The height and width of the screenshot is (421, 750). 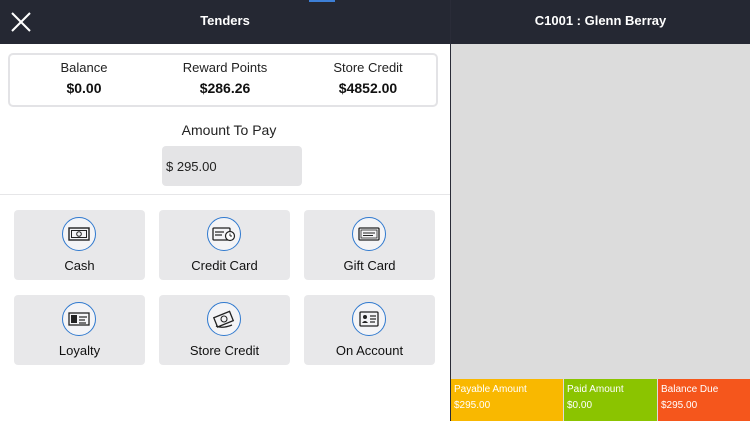 I want to click on tender-gift-card-button: Gift Card, so click(x=369, y=245).